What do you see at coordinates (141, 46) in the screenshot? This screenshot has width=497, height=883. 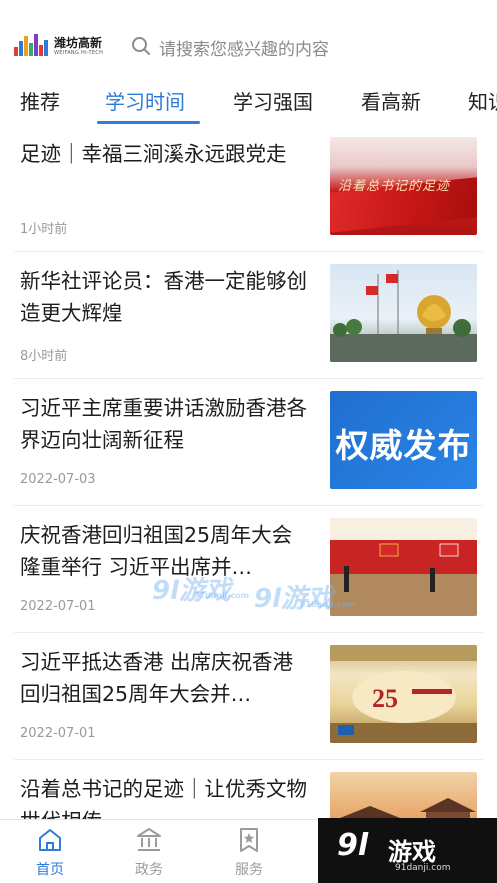 I see `search-icon` at bounding box center [141, 46].